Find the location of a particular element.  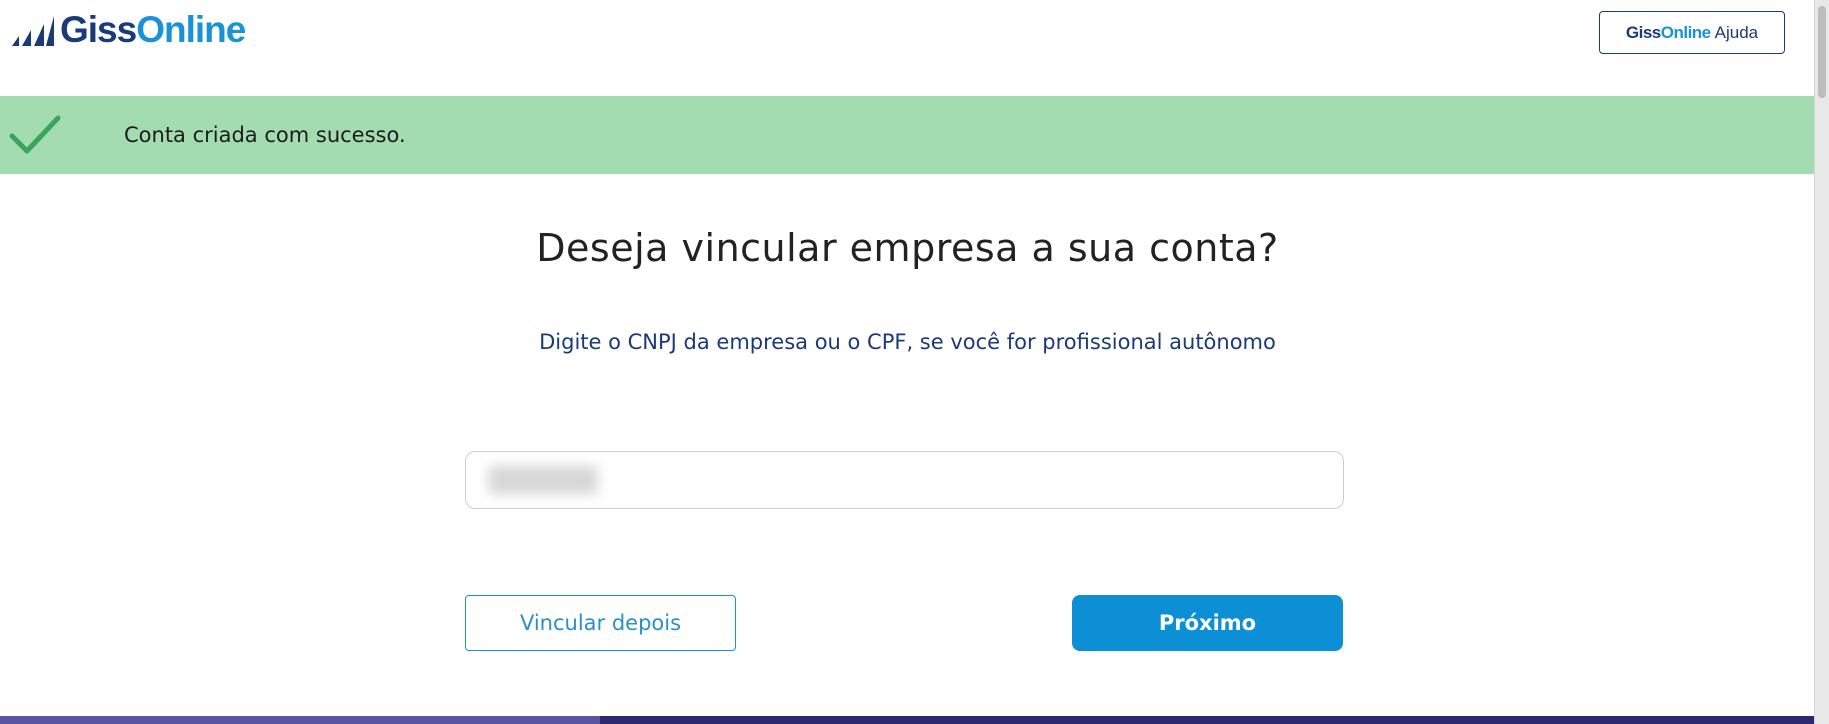

gissonline-logo: GissOnline is located at coordinates (128, 29).